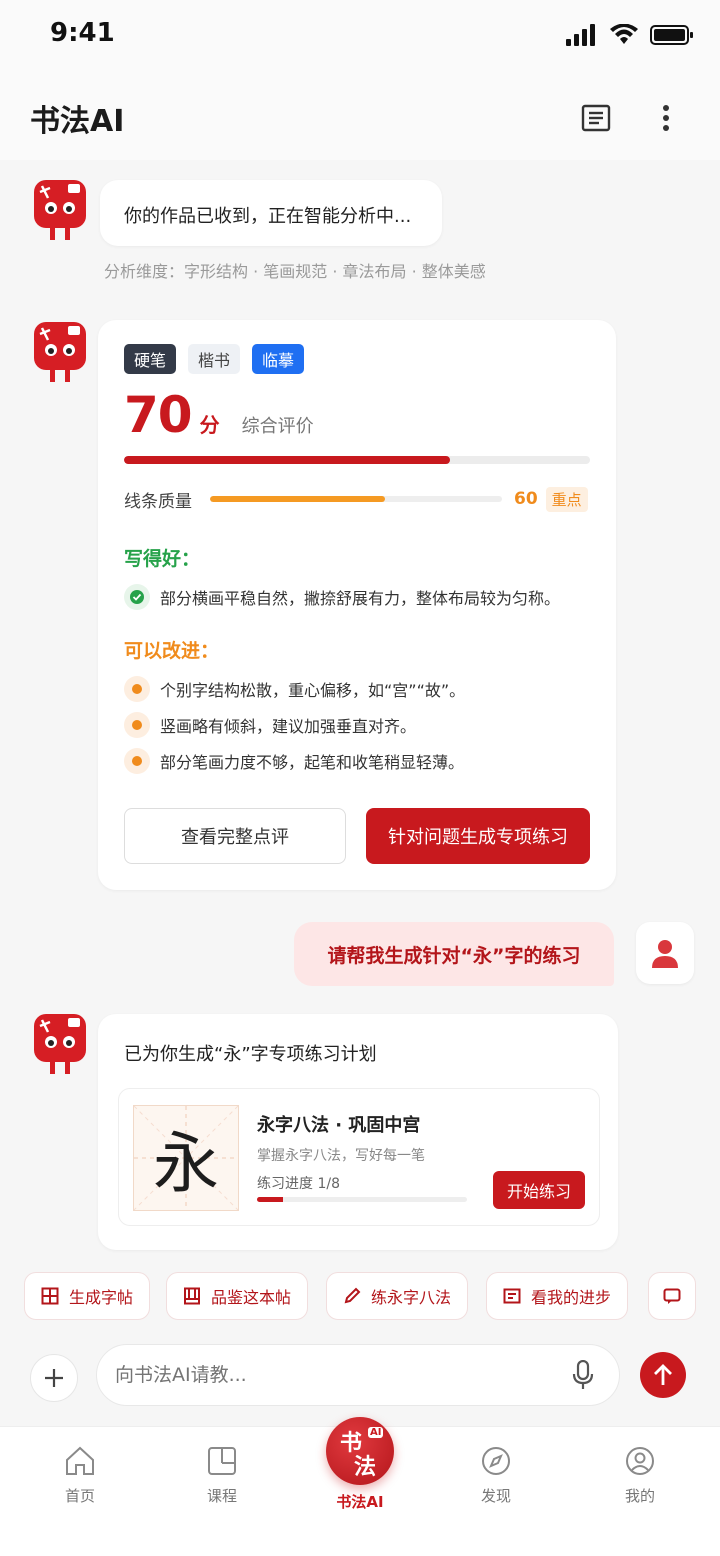 Image resolution: width=720 pixels, height=1556 pixels. What do you see at coordinates (278, 359) in the screenshot?
I see `tag-mode: 临摹` at bounding box center [278, 359].